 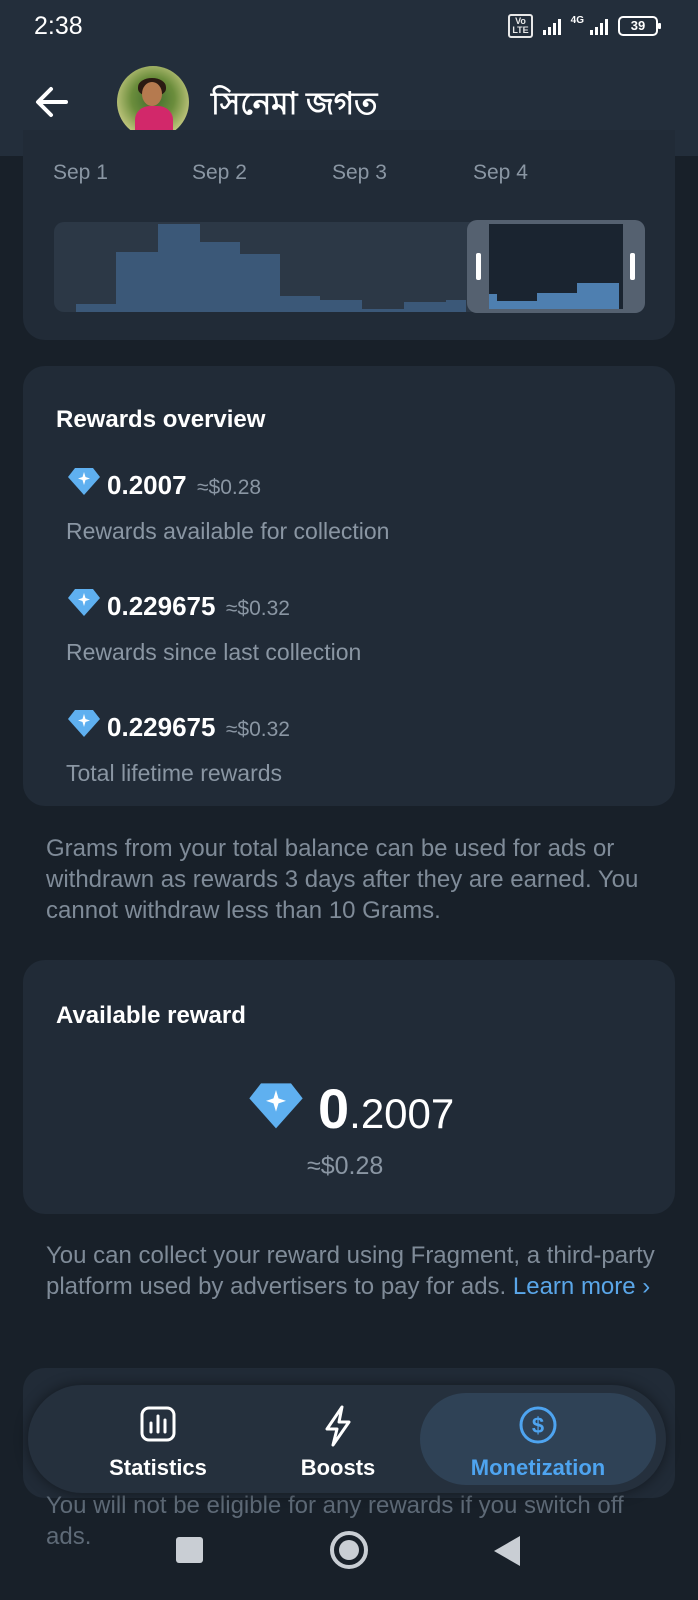 I want to click on tab-label: Statistics, so click(x=158, y=1467).